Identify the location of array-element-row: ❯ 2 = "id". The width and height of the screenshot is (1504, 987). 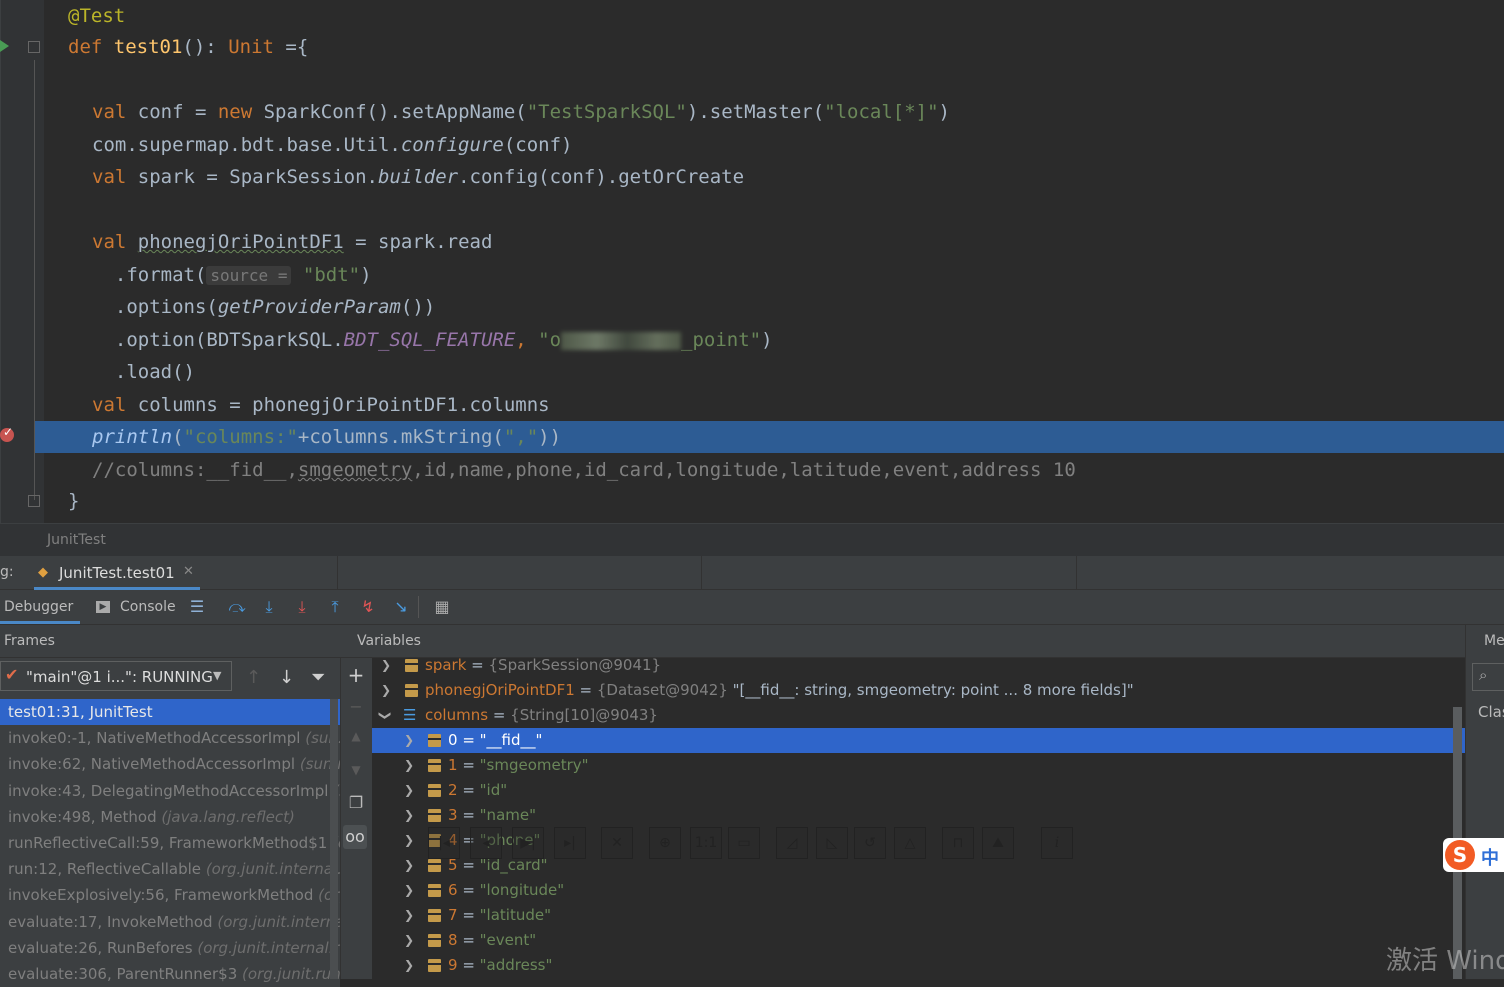
(918, 790).